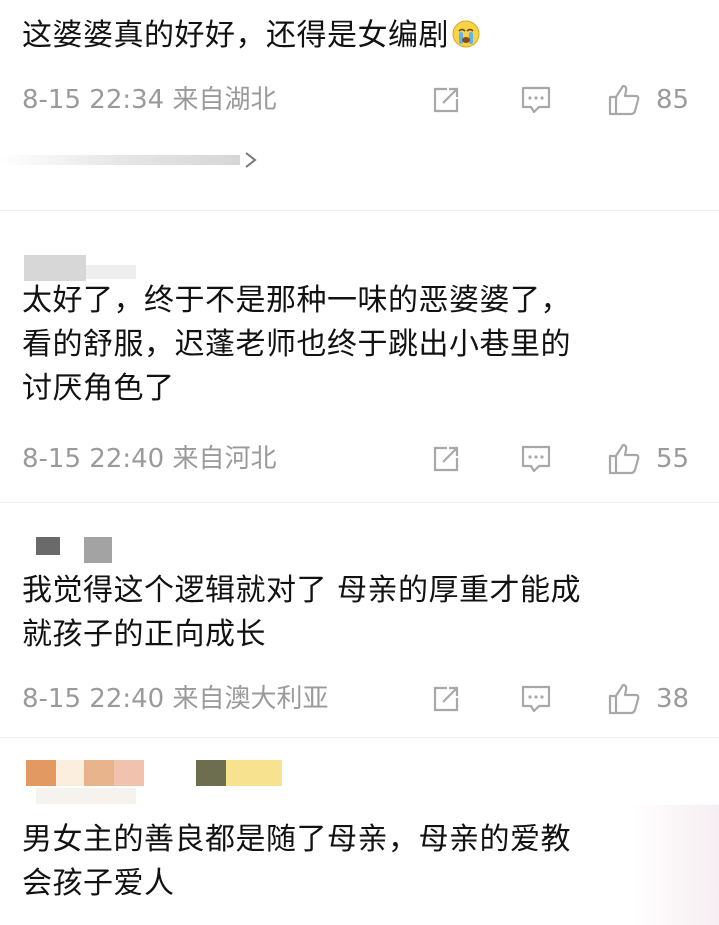 Image resolution: width=719 pixels, height=925 pixels. What do you see at coordinates (673, 100) in the screenshot?
I see `comment-1-like-count: 85` at bounding box center [673, 100].